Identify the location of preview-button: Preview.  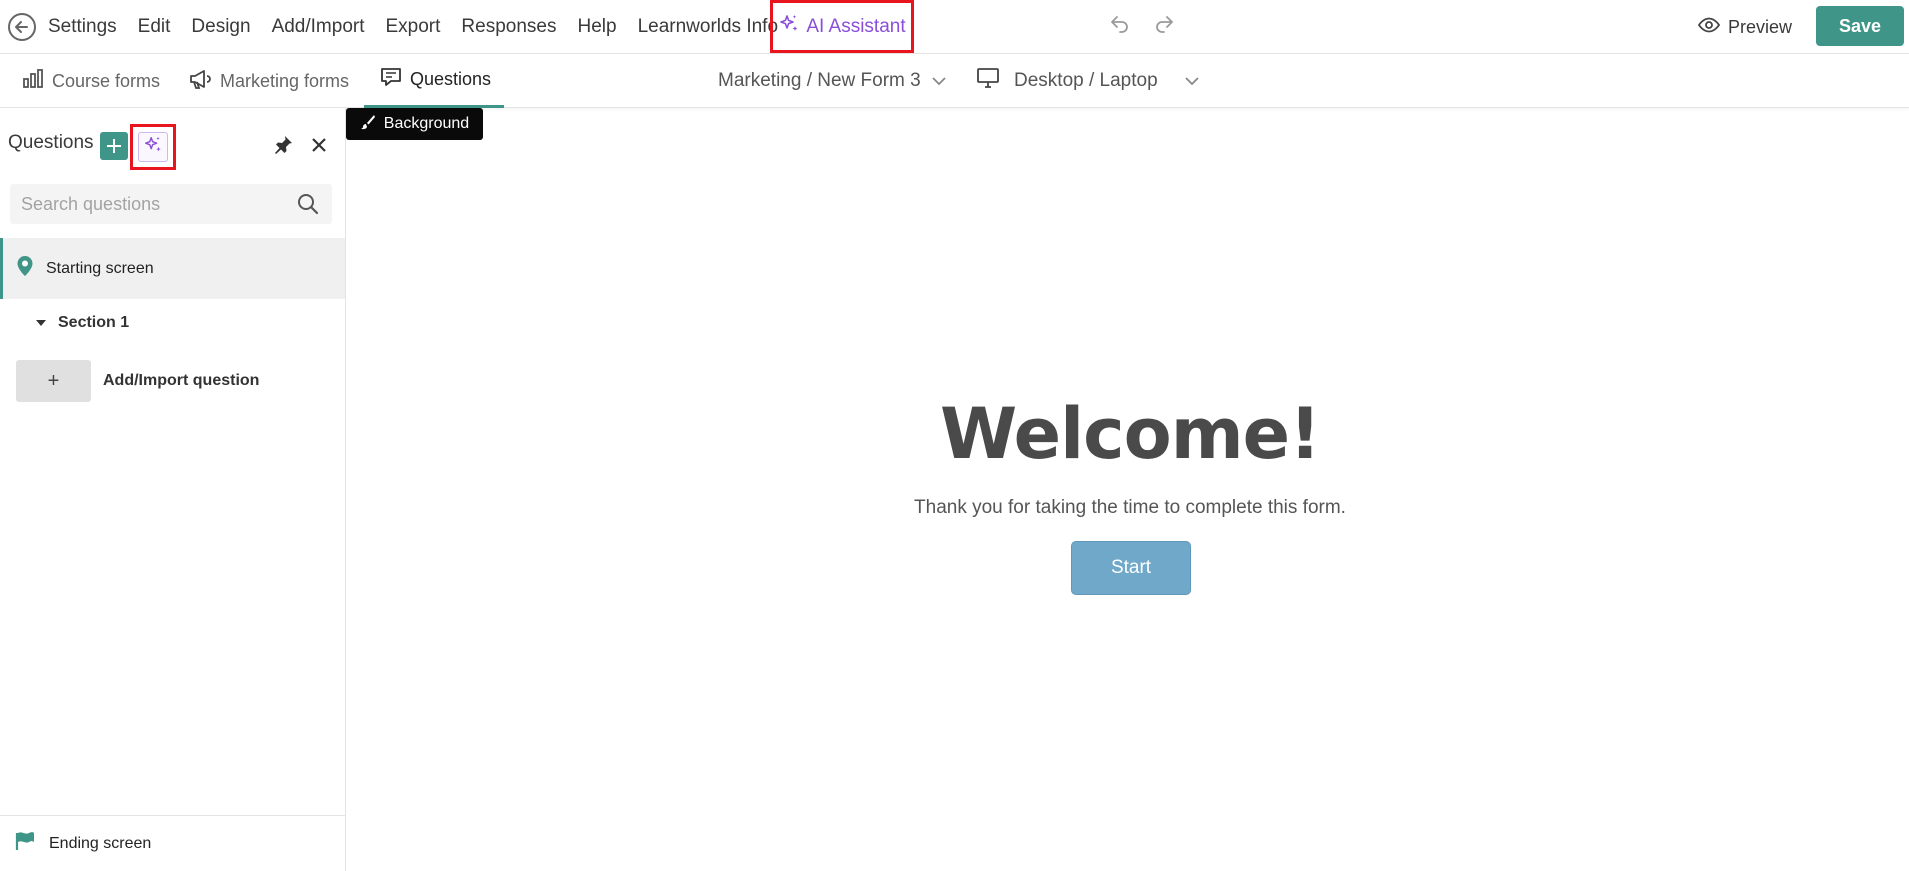
(1745, 27).